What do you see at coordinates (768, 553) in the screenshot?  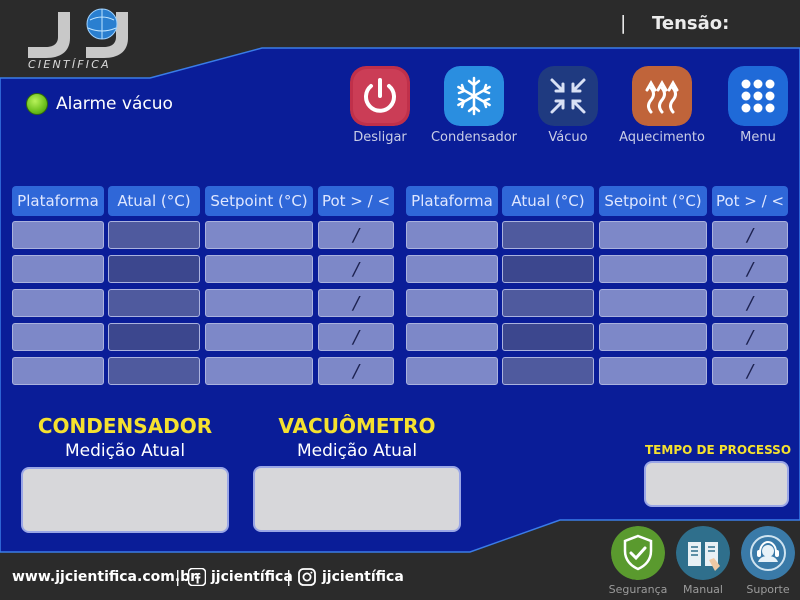 I see `headset-icon` at bounding box center [768, 553].